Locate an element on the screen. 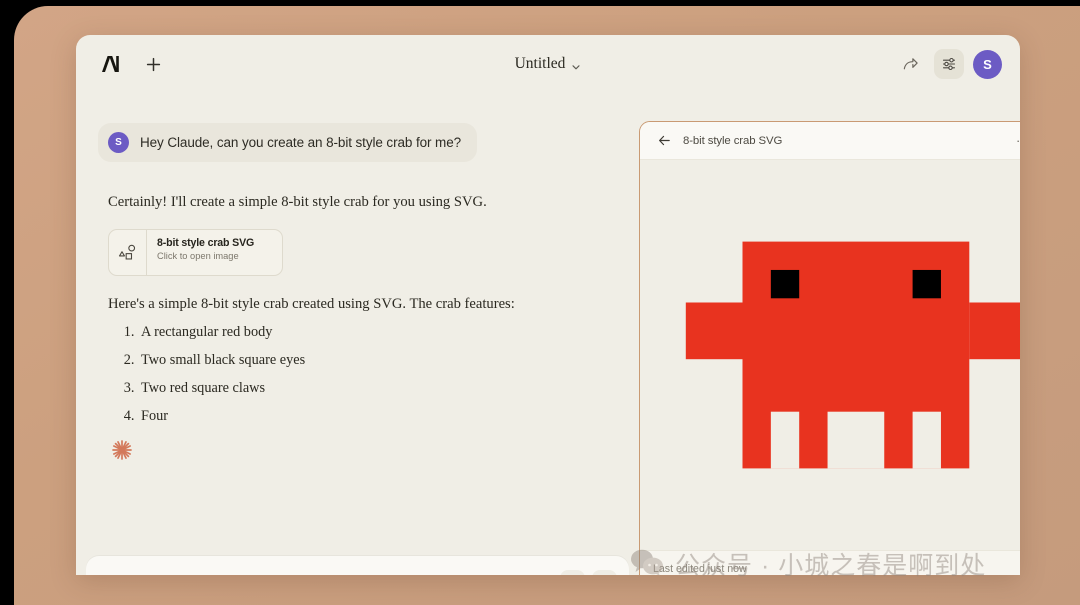  artifact-card-title: 8-bit style crab SVG is located at coordinates (206, 243).